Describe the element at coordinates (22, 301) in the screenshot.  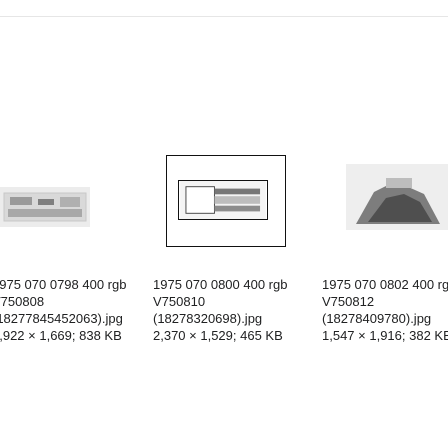
I see `file-code: V750808` at that location.